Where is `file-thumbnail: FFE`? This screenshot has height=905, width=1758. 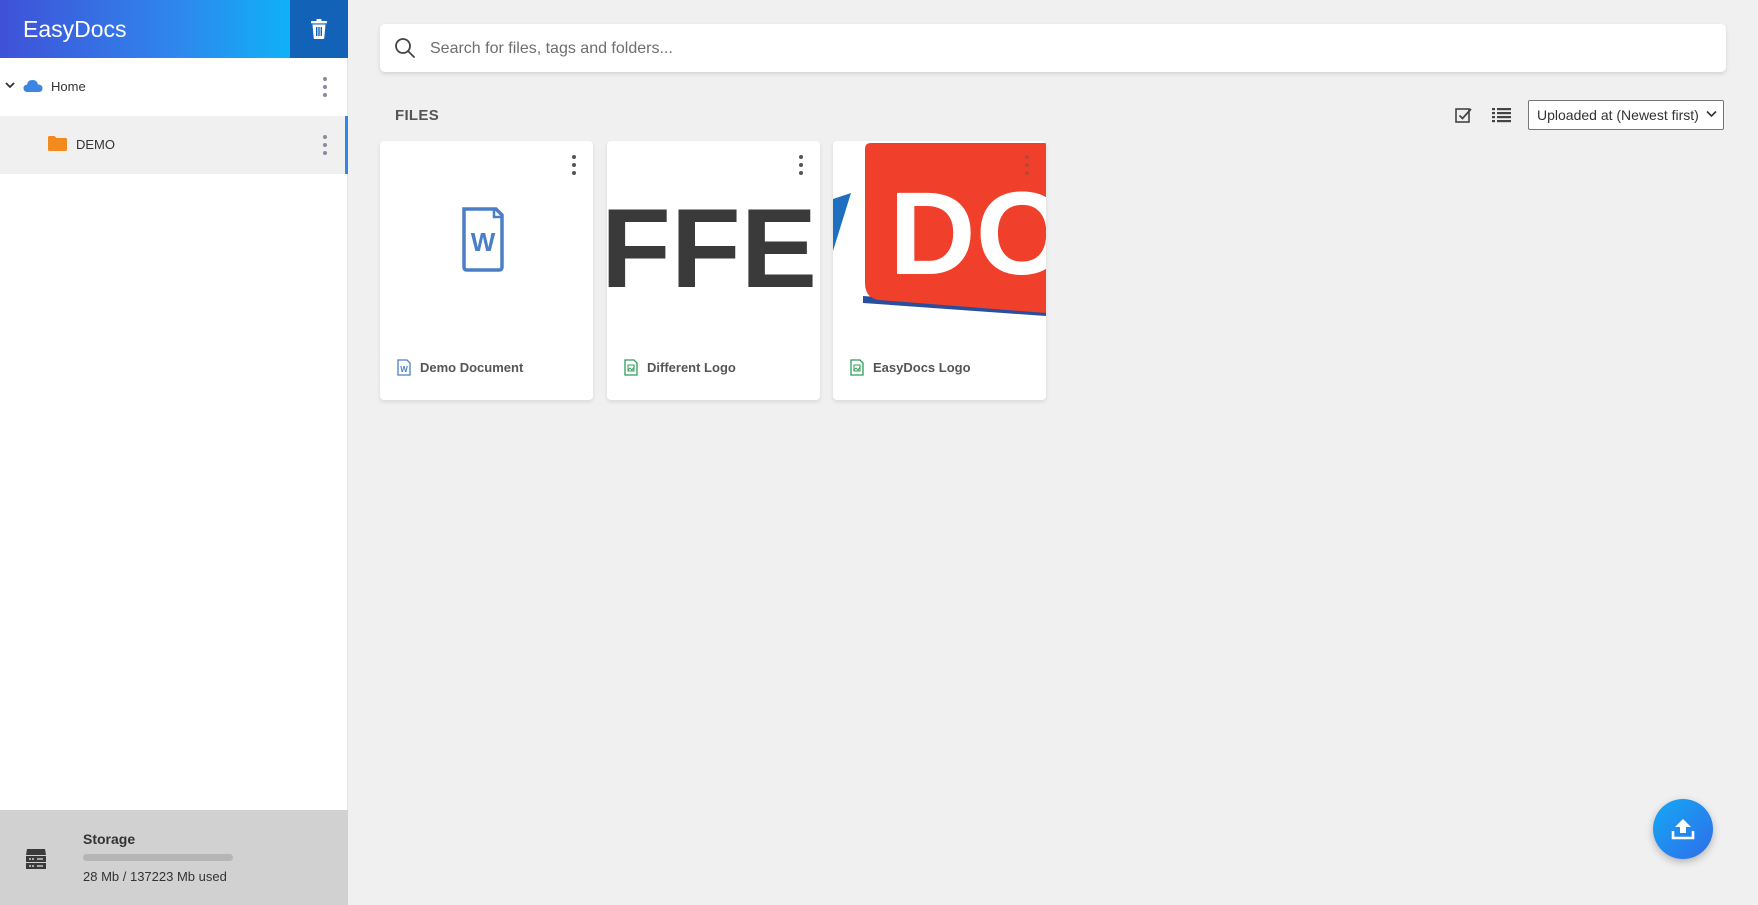
file-thumbnail: FFE is located at coordinates (713, 241).